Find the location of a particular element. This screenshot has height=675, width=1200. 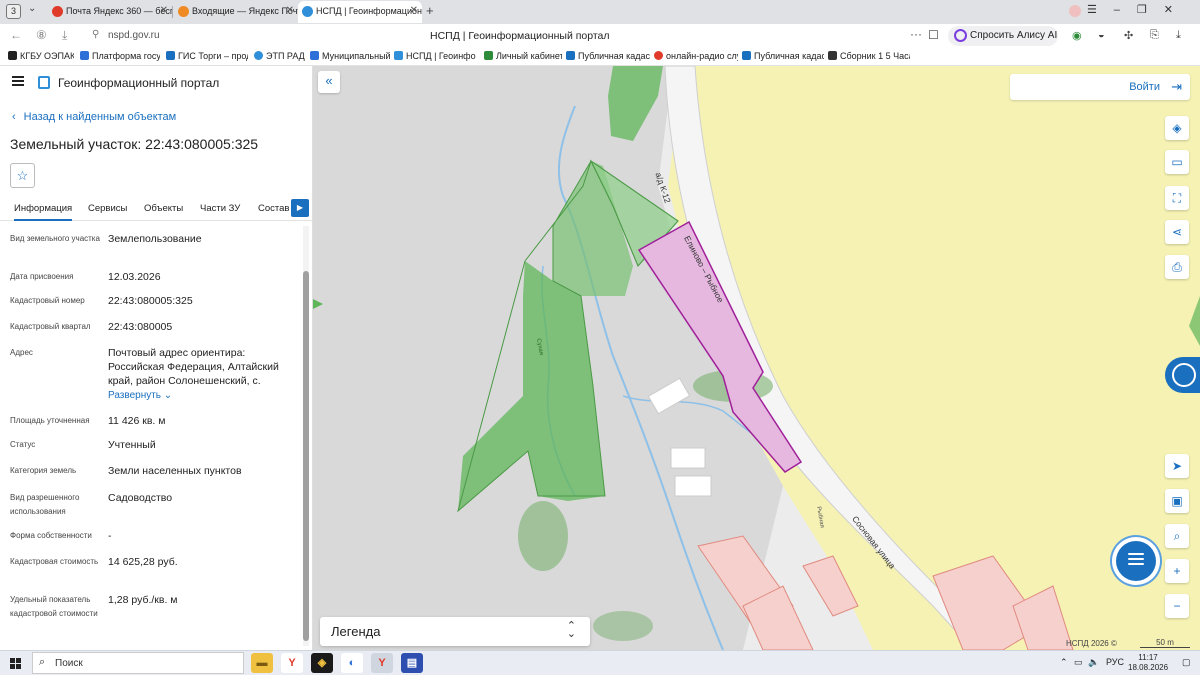

tabs-next-button: ▶ is located at coordinates (300, 208).